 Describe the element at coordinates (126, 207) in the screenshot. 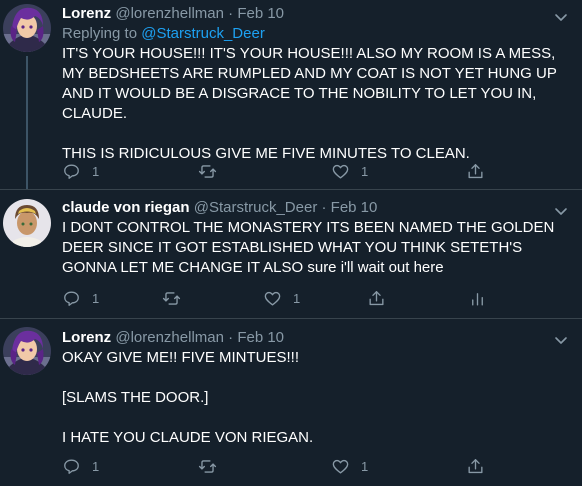

I see `display-name: claude von riegan` at that location.